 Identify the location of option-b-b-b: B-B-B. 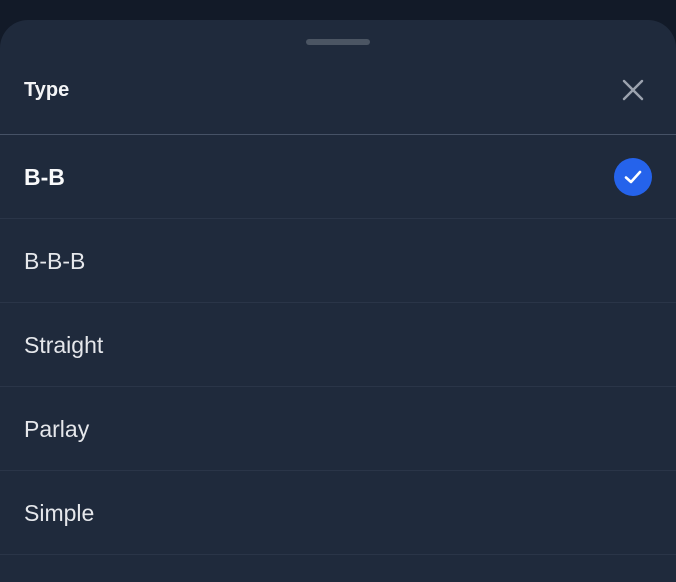
(338, 261).